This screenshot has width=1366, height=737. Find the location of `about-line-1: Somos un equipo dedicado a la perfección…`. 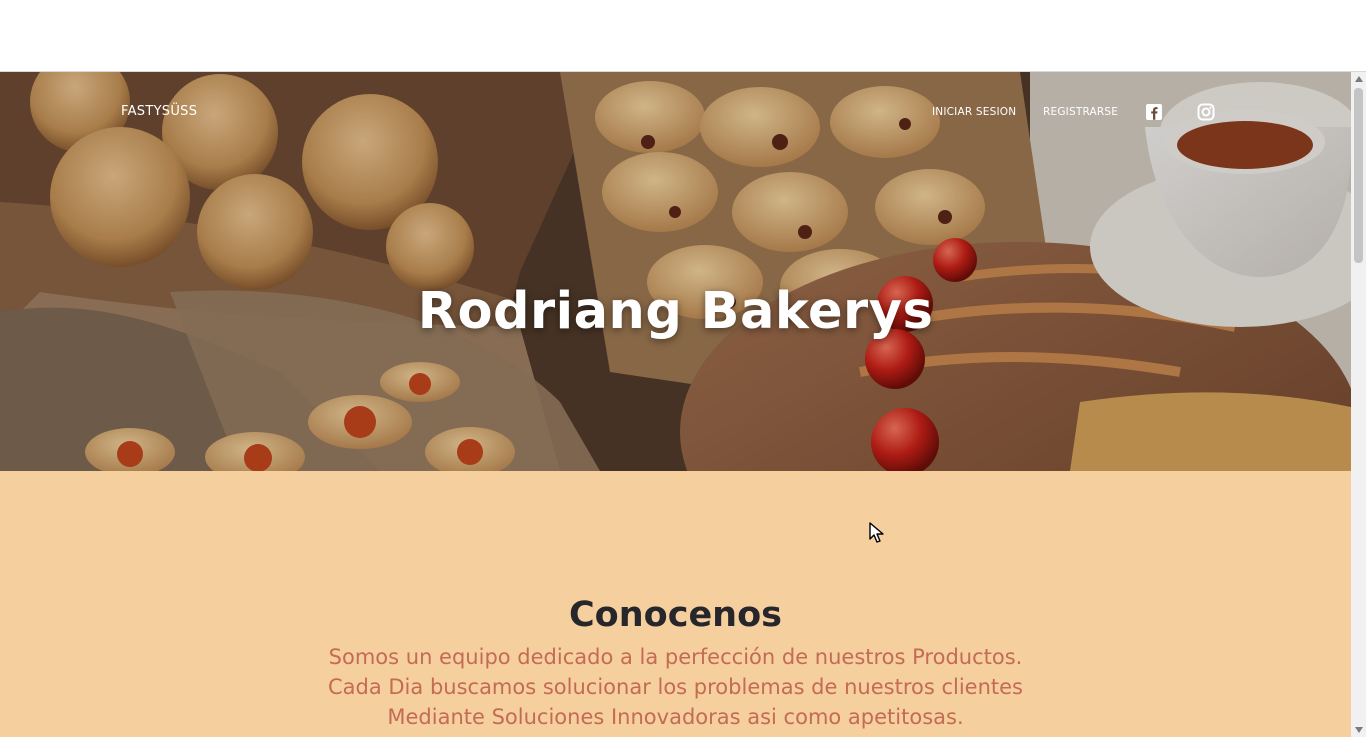

about-line-1: Somos un equipo dedicado a la perfección… is located at coordinates (675, 657).